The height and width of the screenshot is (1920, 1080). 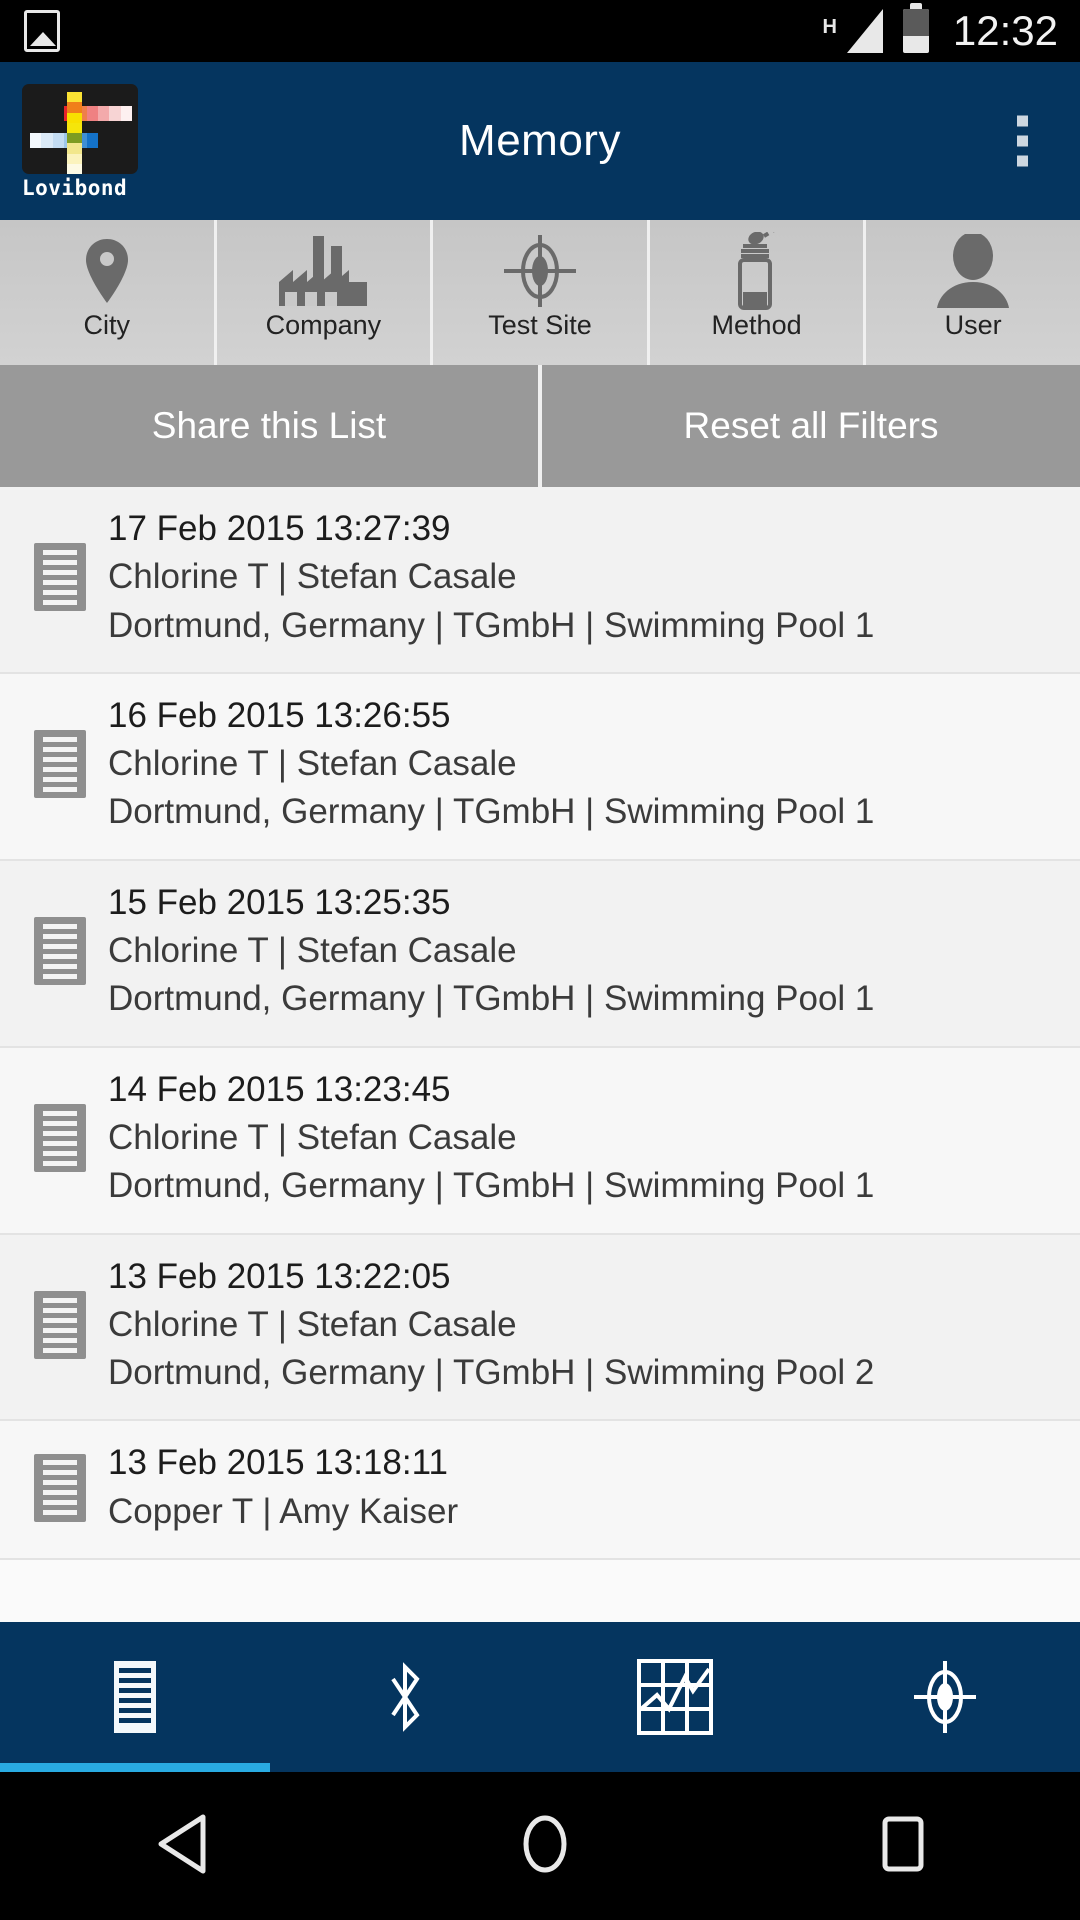 What do you see at coordinates (107, 271) in the screenshot?
I see `map-pin-icon` at bounding box center [107, 271].